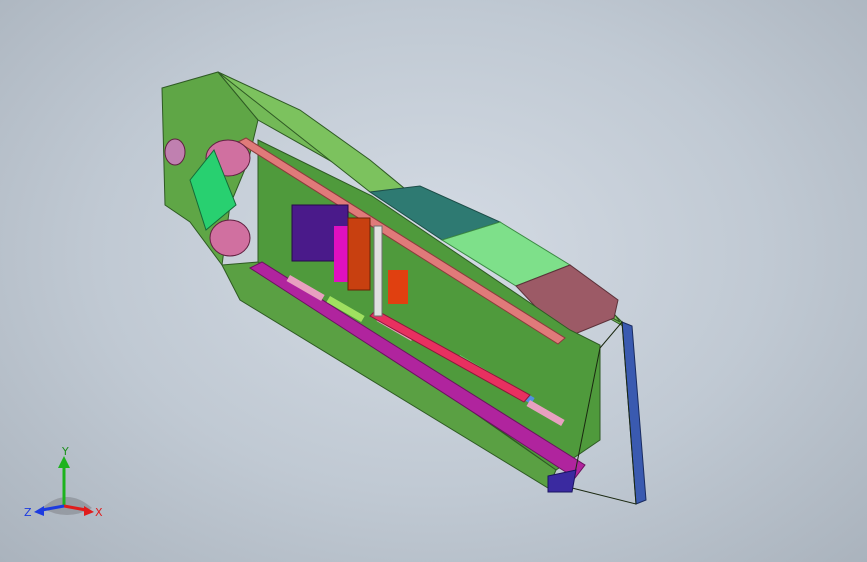 This screenshot has height=562, width=867. Describe the element at coordinates (359, 254) in the screenshot. I see `cabinet-orange` at that location.